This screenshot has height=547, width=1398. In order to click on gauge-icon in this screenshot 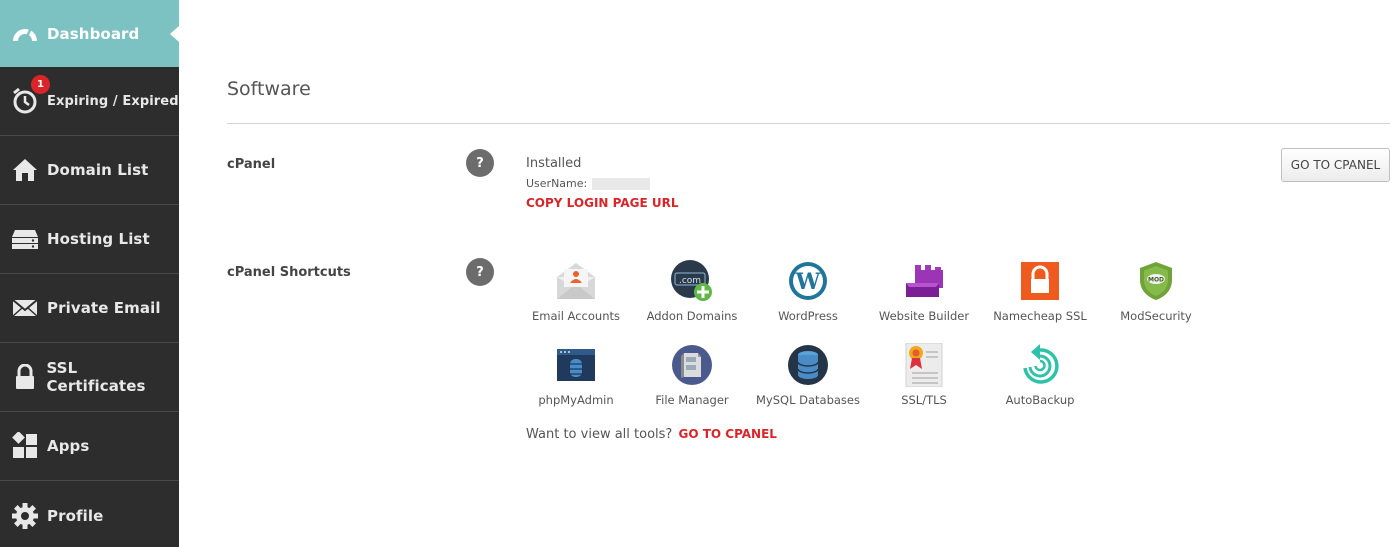, I will do `click(25, 34)`.